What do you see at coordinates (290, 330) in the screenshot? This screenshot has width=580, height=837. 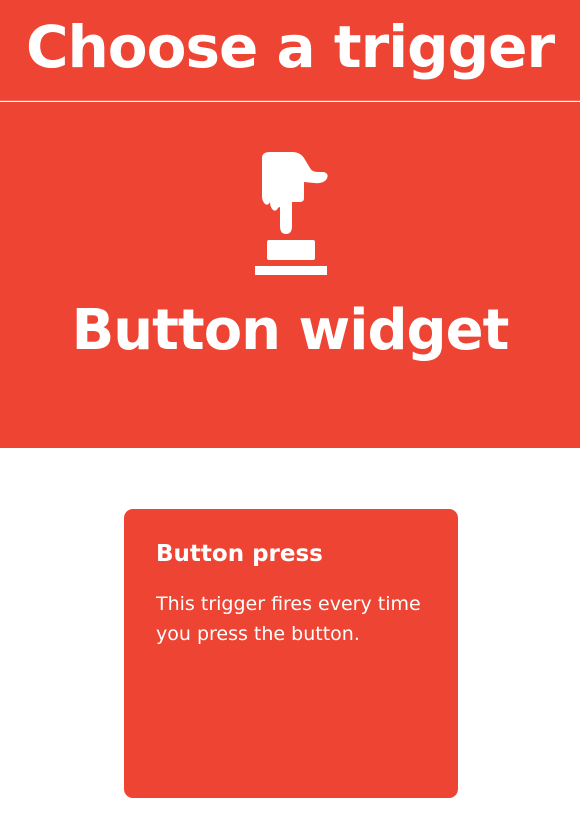 I see `service-name: Button widget` at bounding box center [290, 330].